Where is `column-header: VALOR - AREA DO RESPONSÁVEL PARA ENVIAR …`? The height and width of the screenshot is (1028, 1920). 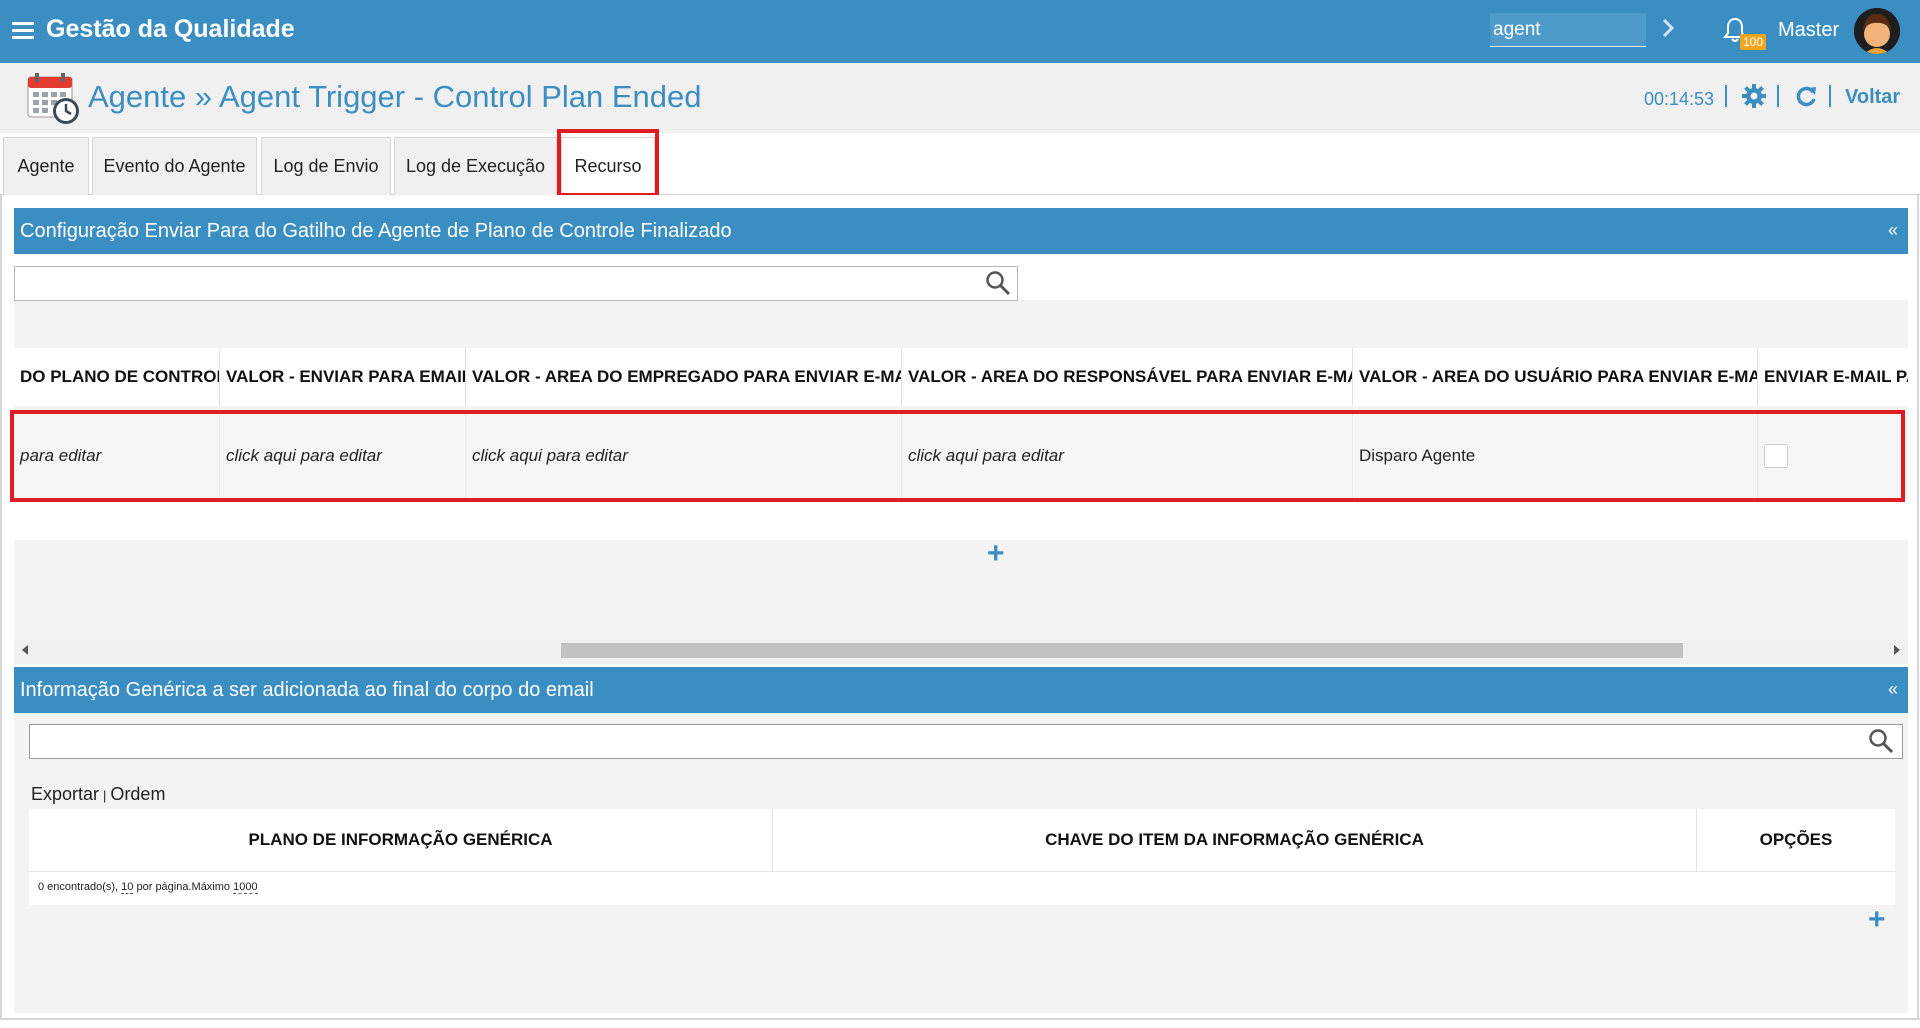
column-header: VALOR - AREA DO RESPONSÁVEL PARA ENVIAR … is located at coordinates (1127, 377).